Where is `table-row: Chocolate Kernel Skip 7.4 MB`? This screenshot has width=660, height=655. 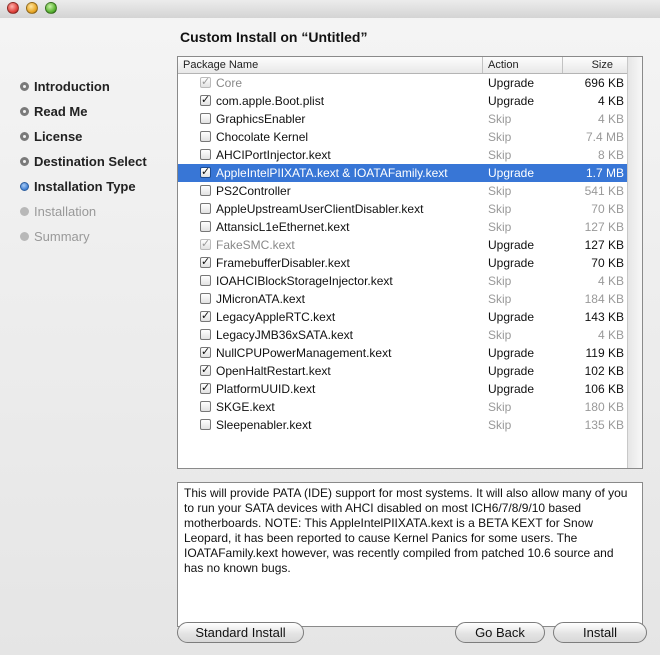 table-row: Chocolate Kernel Skip 7.4 MB is located at coordinates (403, 137).